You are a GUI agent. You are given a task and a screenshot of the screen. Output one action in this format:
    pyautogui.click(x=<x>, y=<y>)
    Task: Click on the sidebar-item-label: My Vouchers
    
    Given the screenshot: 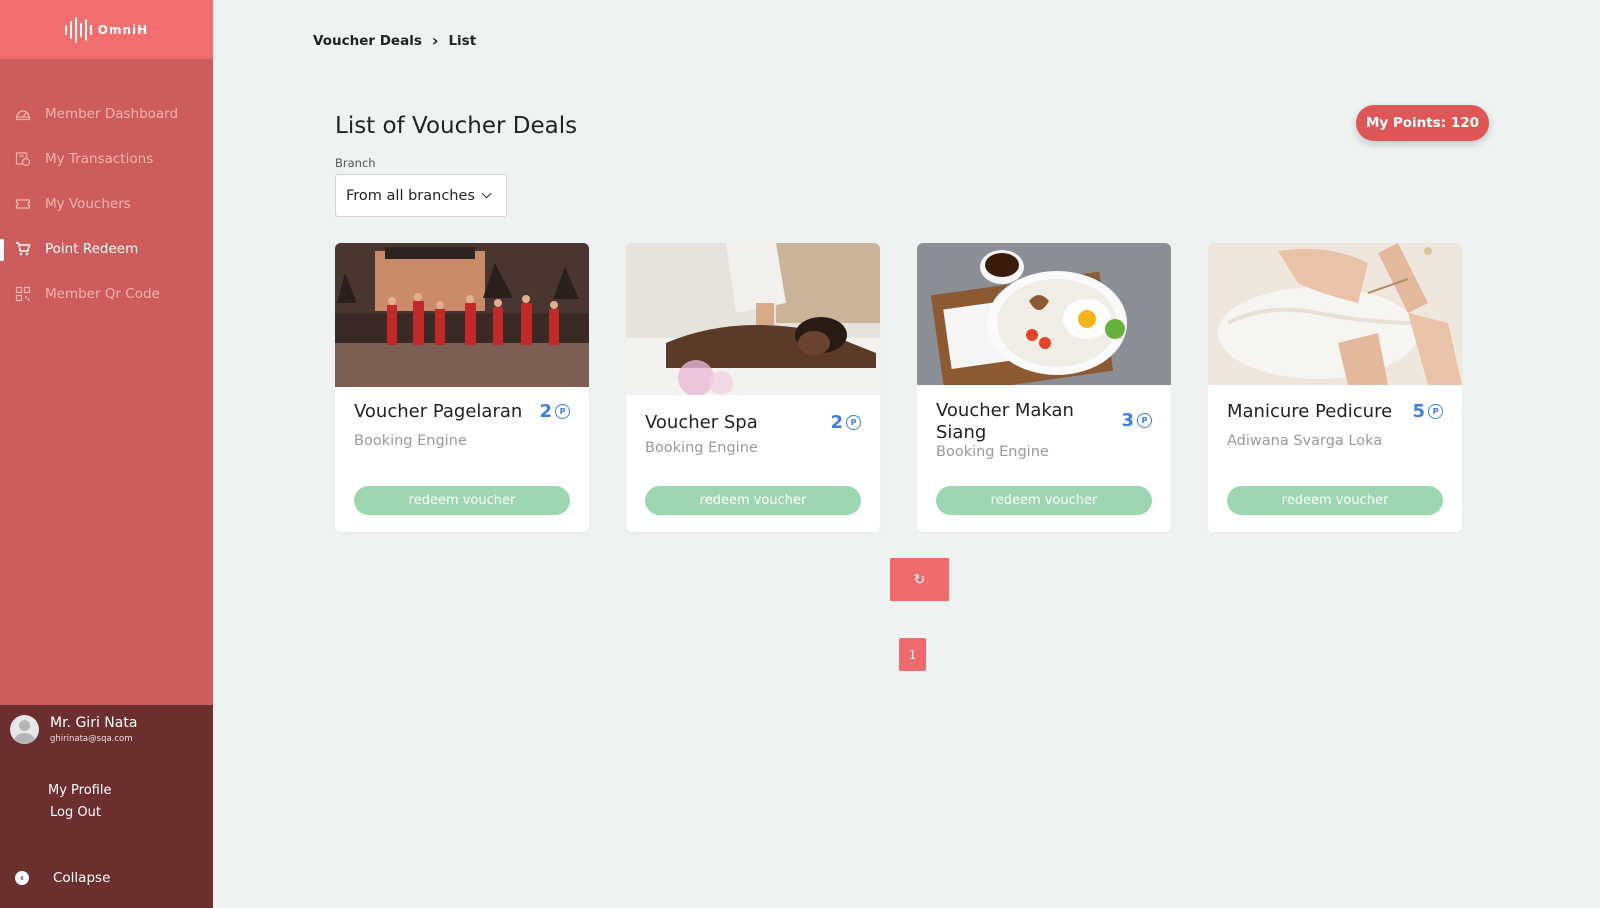 What is the action you would take?
    pyautogui.click(x=88, y=203)
    